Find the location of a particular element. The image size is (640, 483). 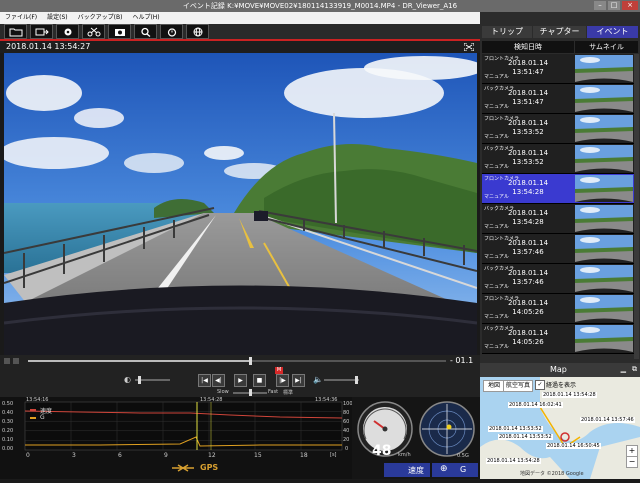

y-tick-5: 0.00 is located at coordinates (8, 449).